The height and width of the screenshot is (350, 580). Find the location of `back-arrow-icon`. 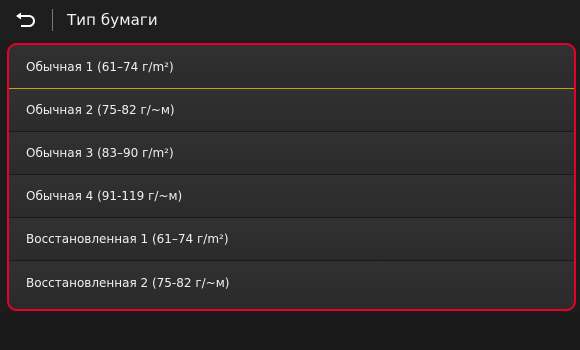

back-arrow-icon is located at coordinates (26, 20).